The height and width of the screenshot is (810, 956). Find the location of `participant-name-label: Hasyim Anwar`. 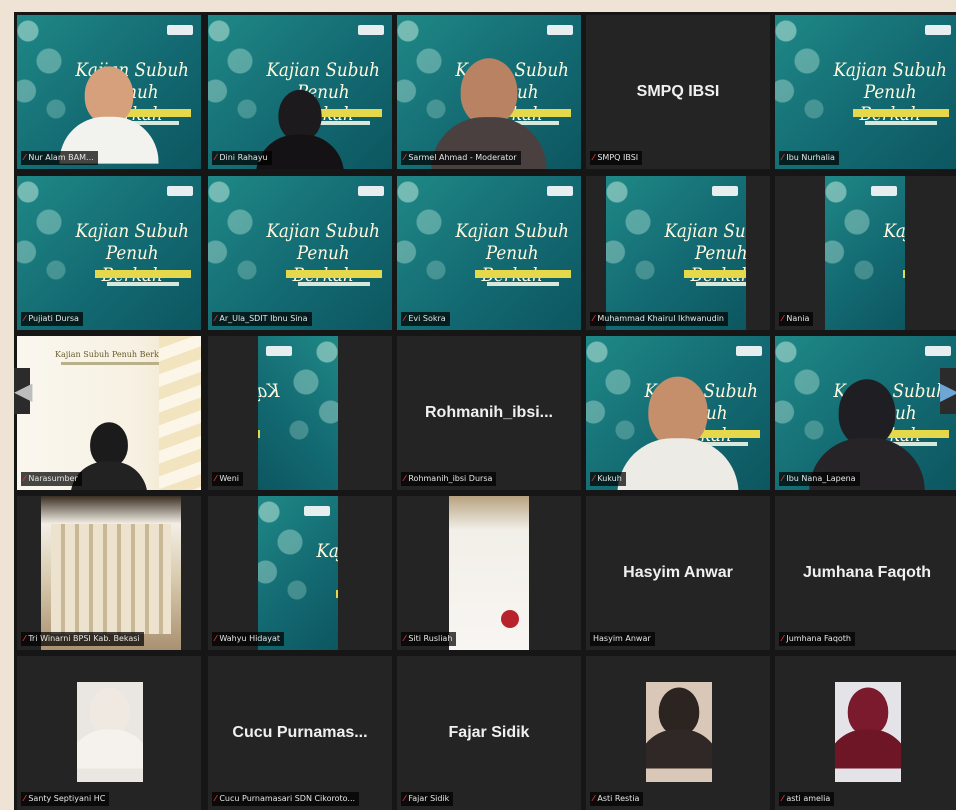

participant-name-label: Hasyim Anwar is located at coordinates (622, 639).